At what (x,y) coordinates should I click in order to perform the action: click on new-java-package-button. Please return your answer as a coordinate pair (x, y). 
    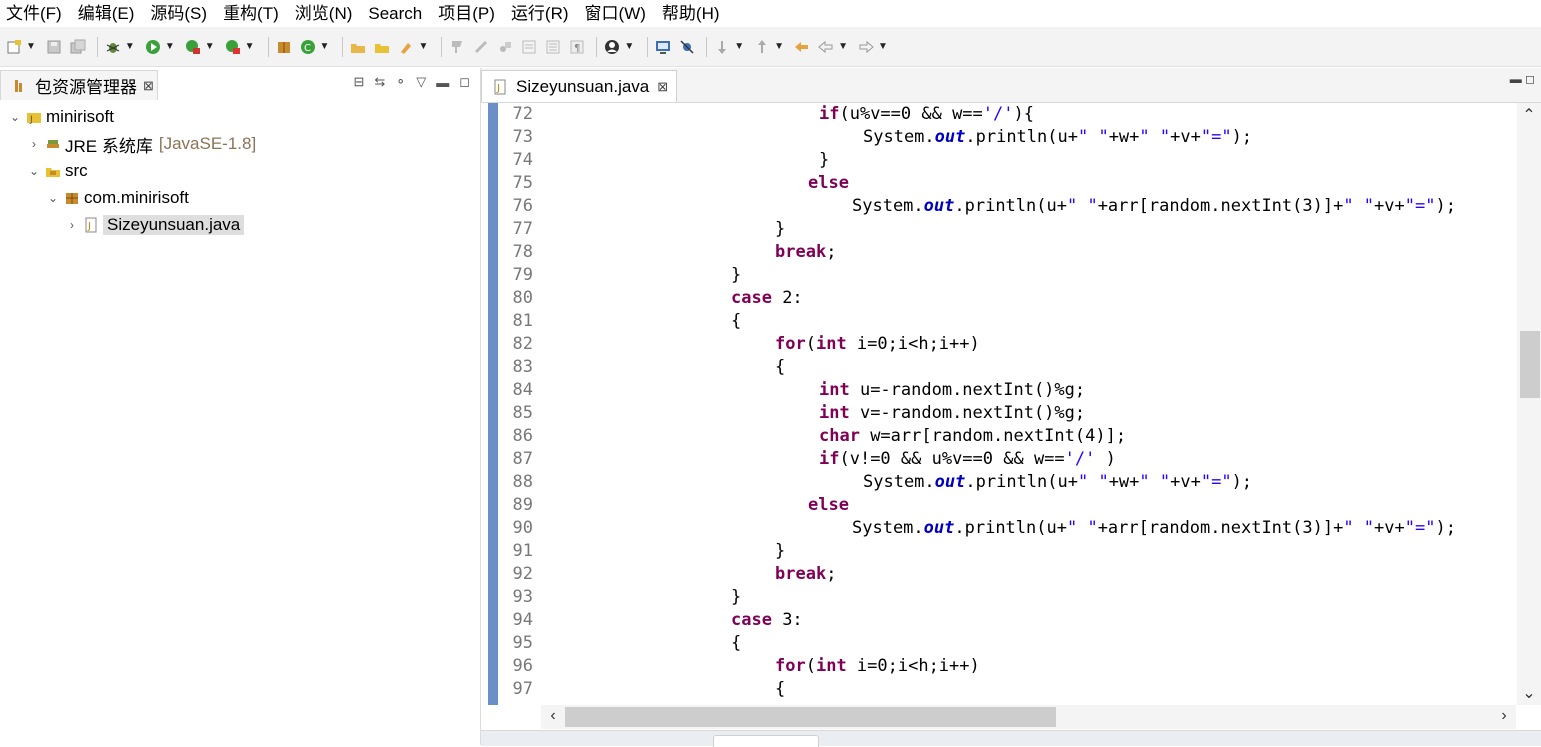
    Looking at the image, I should click on (284, 47).